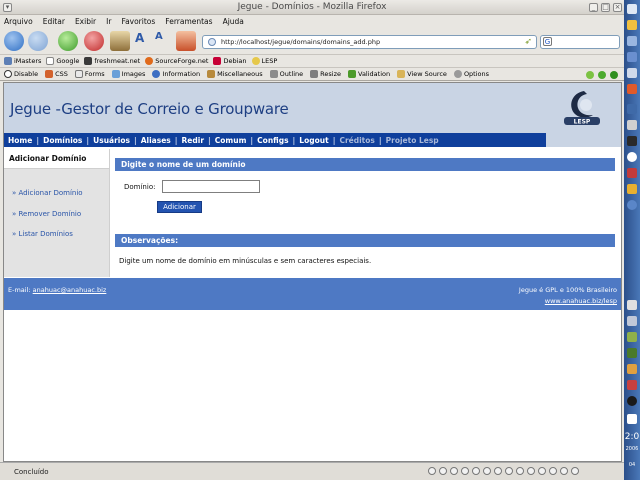 This screenshot has width=640, height=480. What do you see at coordinates (286, 74) in the screenshot?
I see `dev-outline: Outline` at bounding box center [286, 74].